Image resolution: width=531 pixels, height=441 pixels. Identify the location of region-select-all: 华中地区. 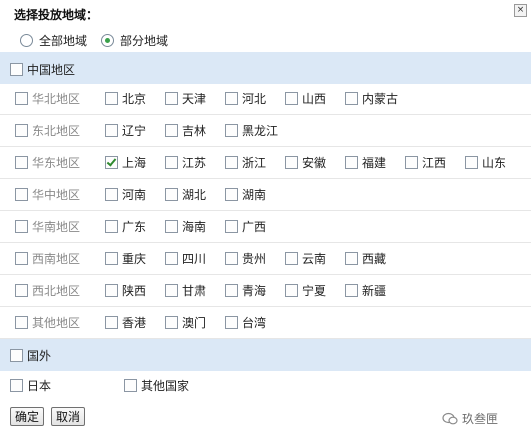
(47, 194).